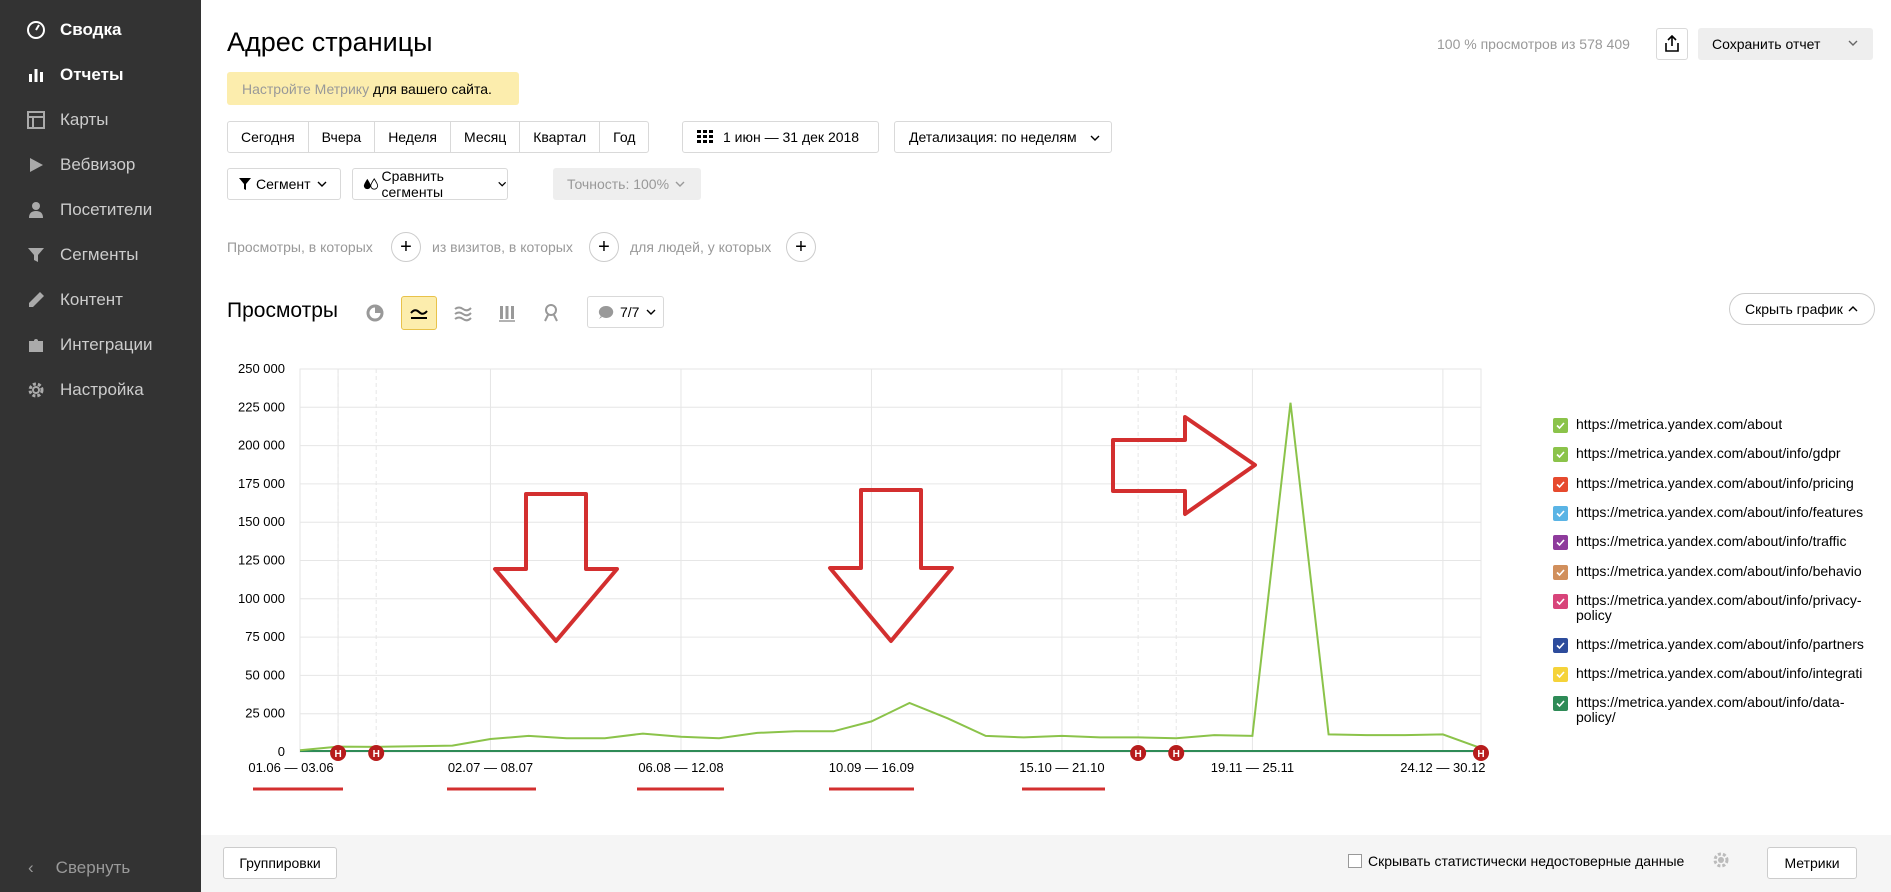 This screenshot has height=892, width=1891. I want to click on stacked-bar-icon, so click(507, 314).